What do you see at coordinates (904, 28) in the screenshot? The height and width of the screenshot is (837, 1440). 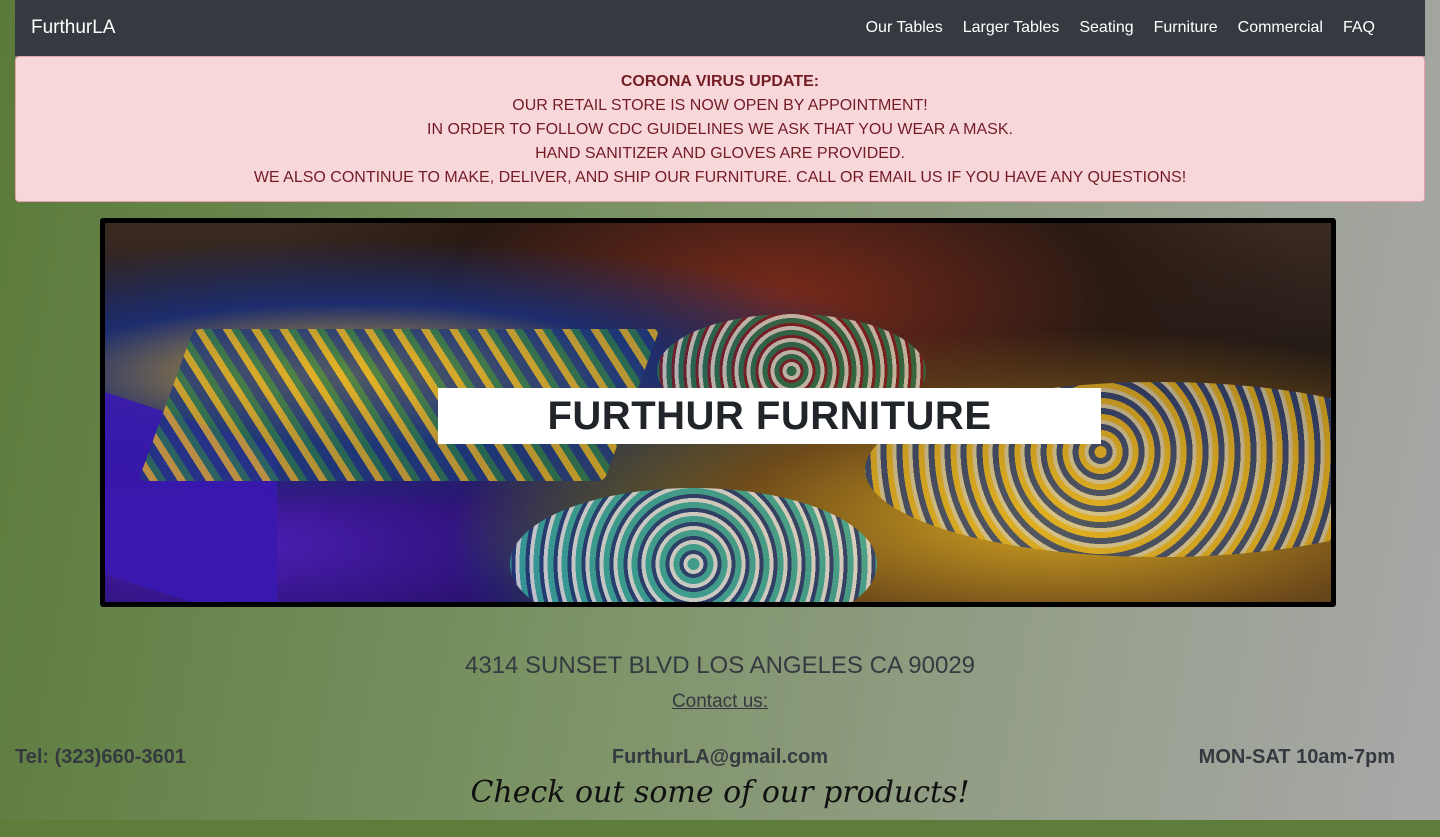 I see `nav-link-our-tables: Our Tables` at bounding box center [904, 28].